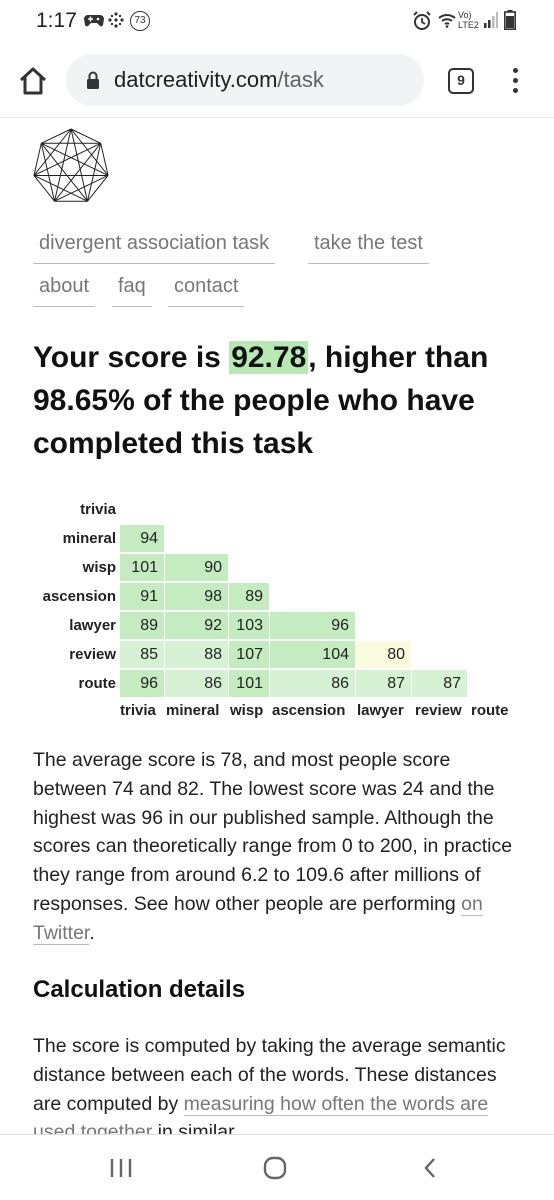  Describe the element at coordinates (79, 596) in the screenshot. I see `row-label-ascension: ascension` at that location.